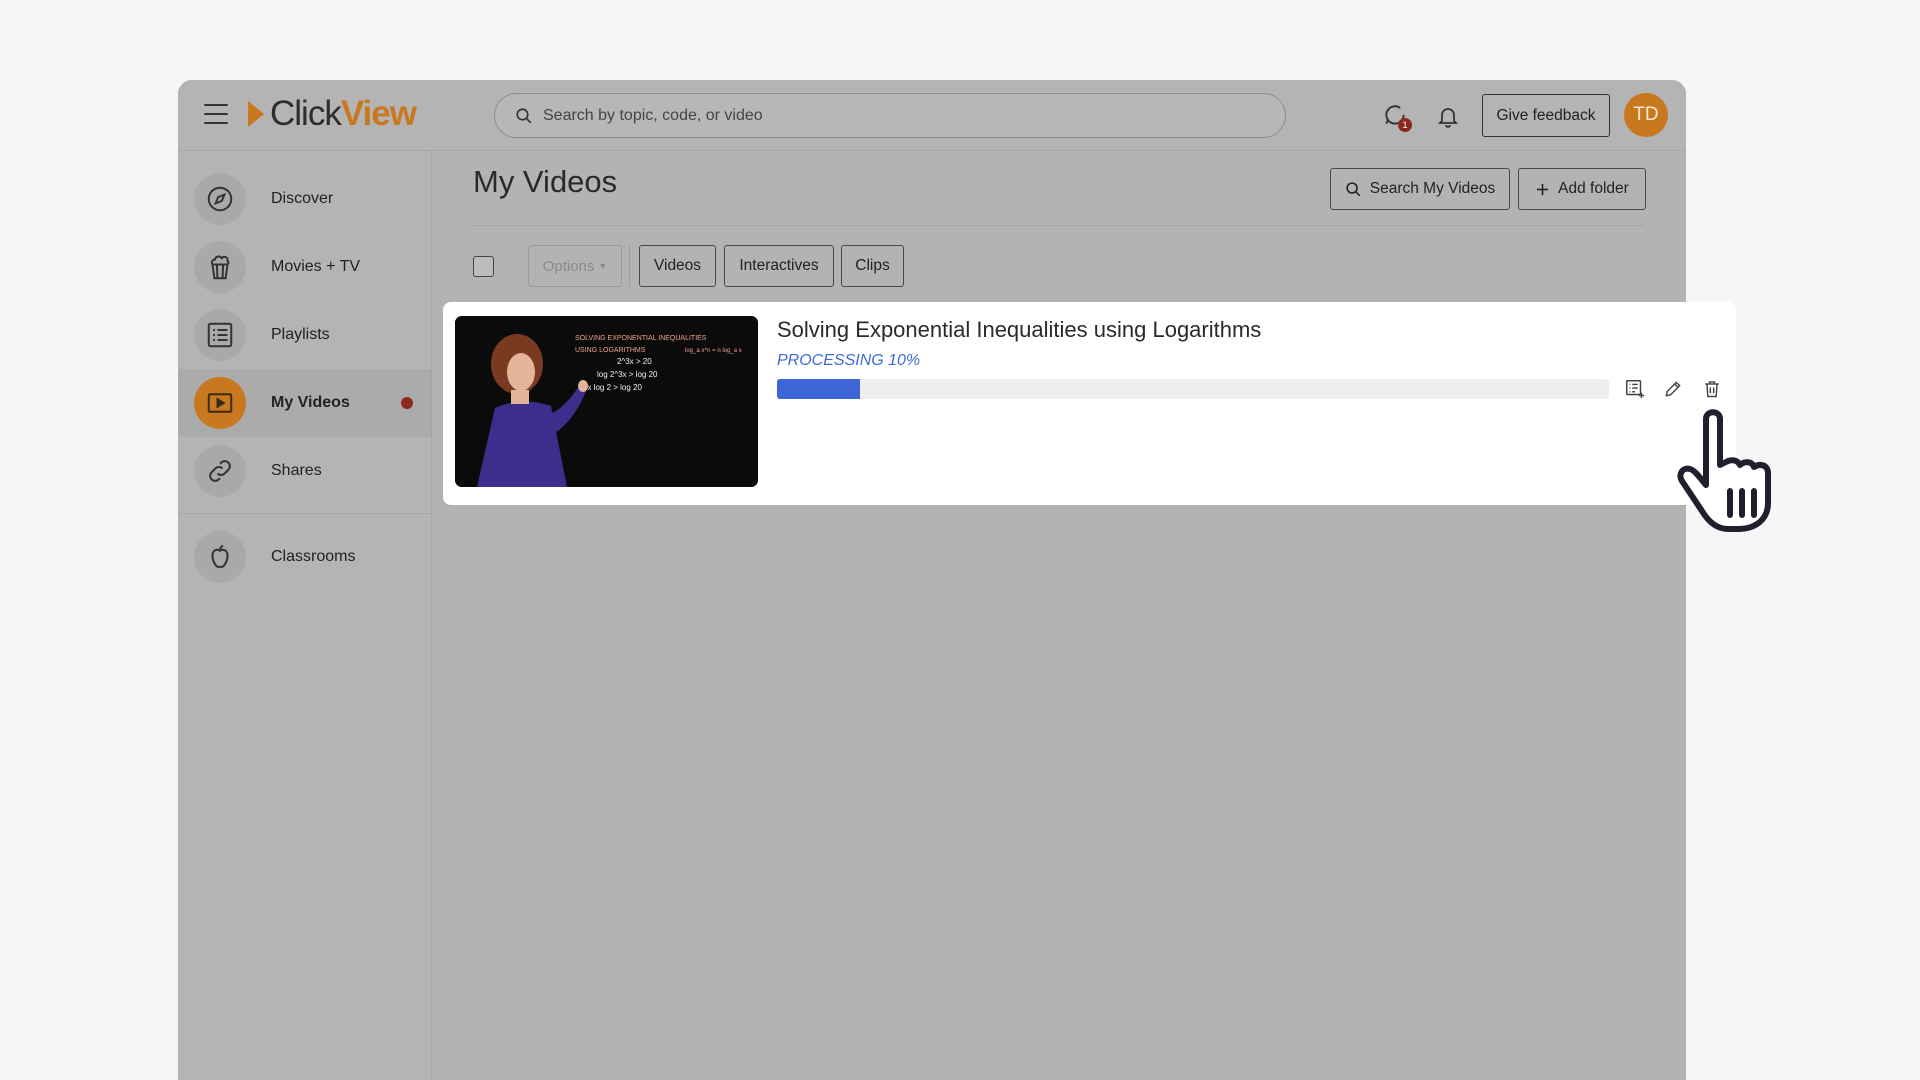 Image resolution: width=1920 pixels, height=1080 pixels. Describe the element at coordinates (310, 402) in the screenshot. I see `sidebar-item-label: My Videos` at that location.